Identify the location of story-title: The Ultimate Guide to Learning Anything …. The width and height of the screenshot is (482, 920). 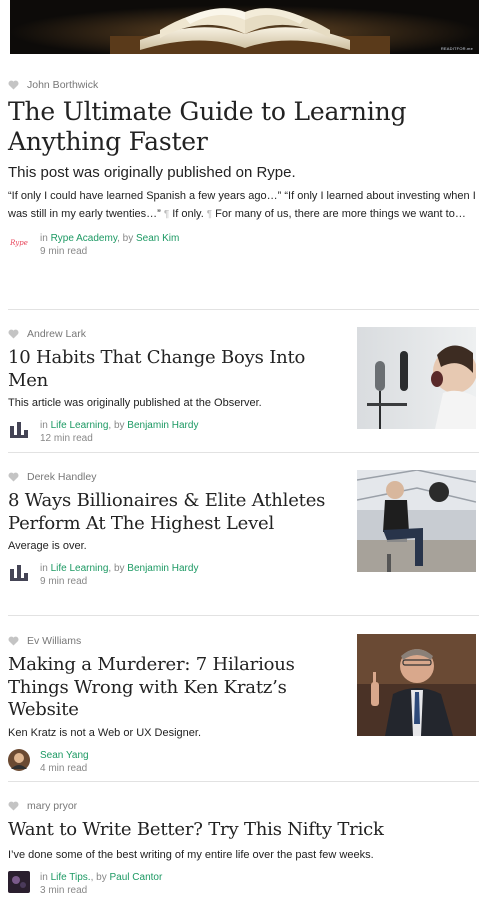
(243, 127).